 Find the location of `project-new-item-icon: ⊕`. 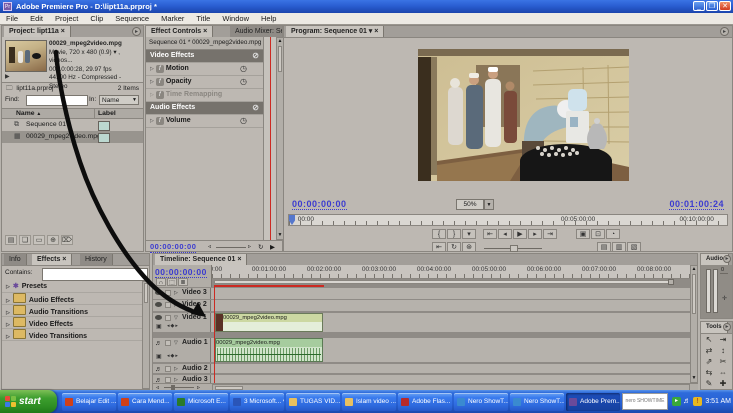

project-new-item-icon: ⊕ is located at coordinates (53, 240).